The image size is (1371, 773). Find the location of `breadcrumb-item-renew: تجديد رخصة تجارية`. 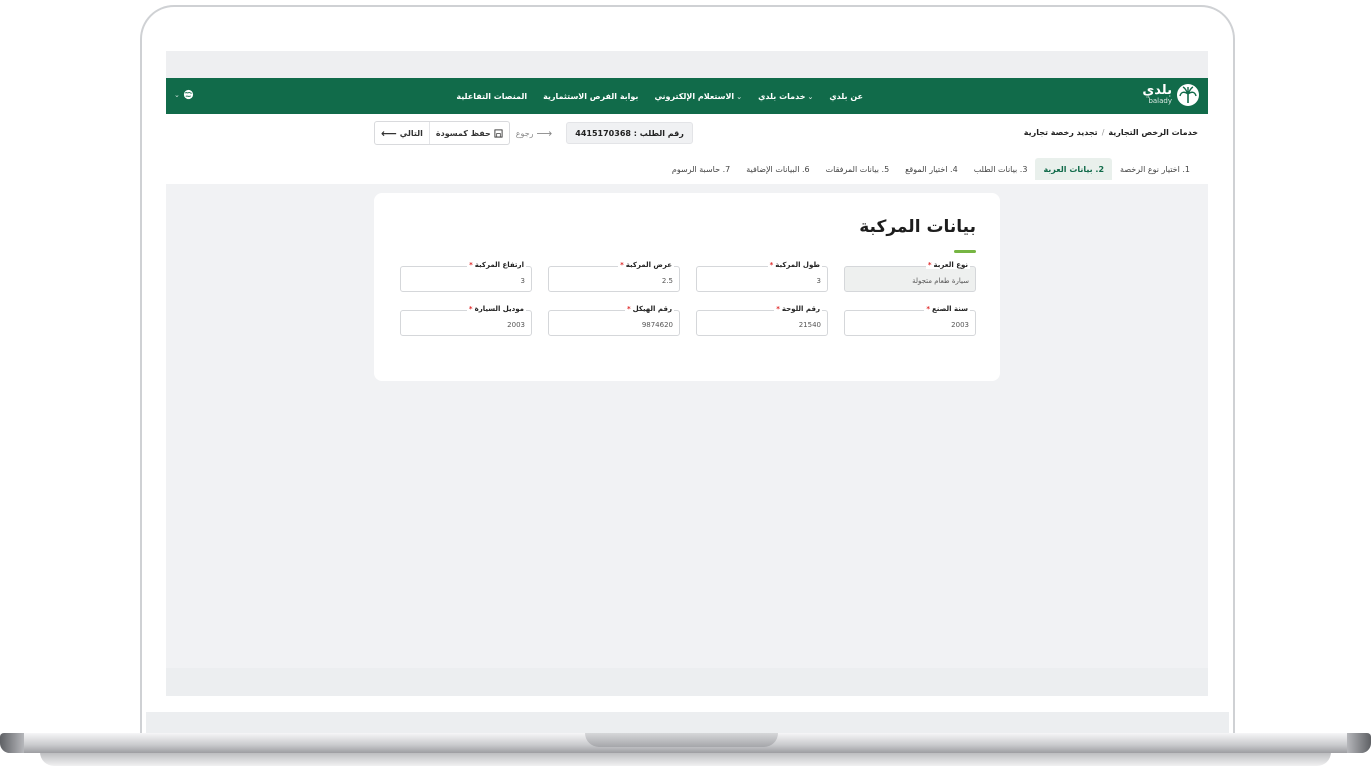

breadcrumb-item-renew: تجديد رخصة تجارية is located at coordinates (1060, 132).